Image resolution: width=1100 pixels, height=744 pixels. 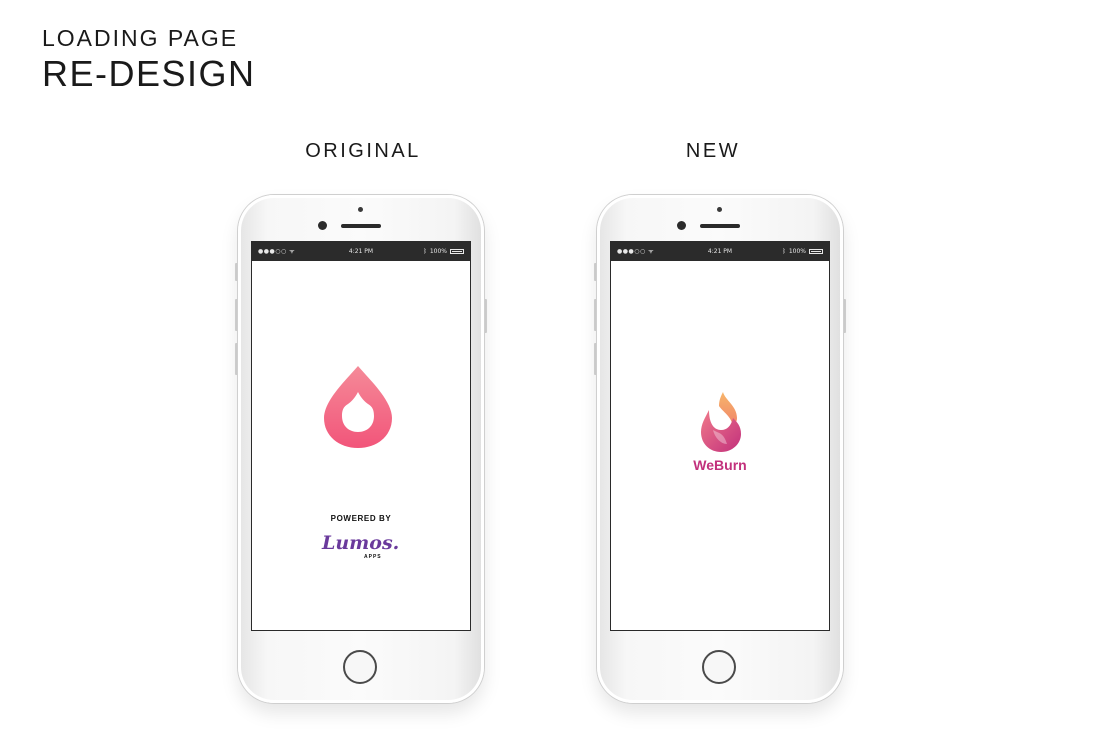 I want to click on page-heading: LOADING PAGE RE-DESIGN, so click(x=149, y=59).